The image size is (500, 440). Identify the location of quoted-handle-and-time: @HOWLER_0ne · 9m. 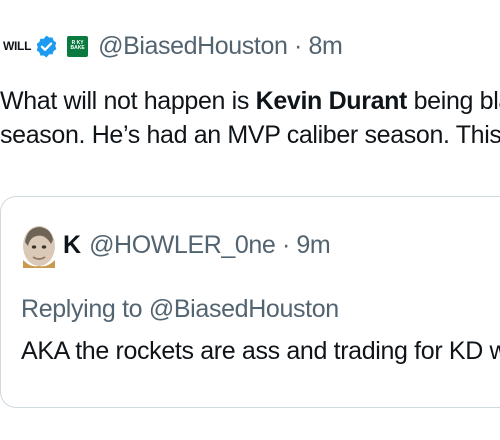
(210, 245).